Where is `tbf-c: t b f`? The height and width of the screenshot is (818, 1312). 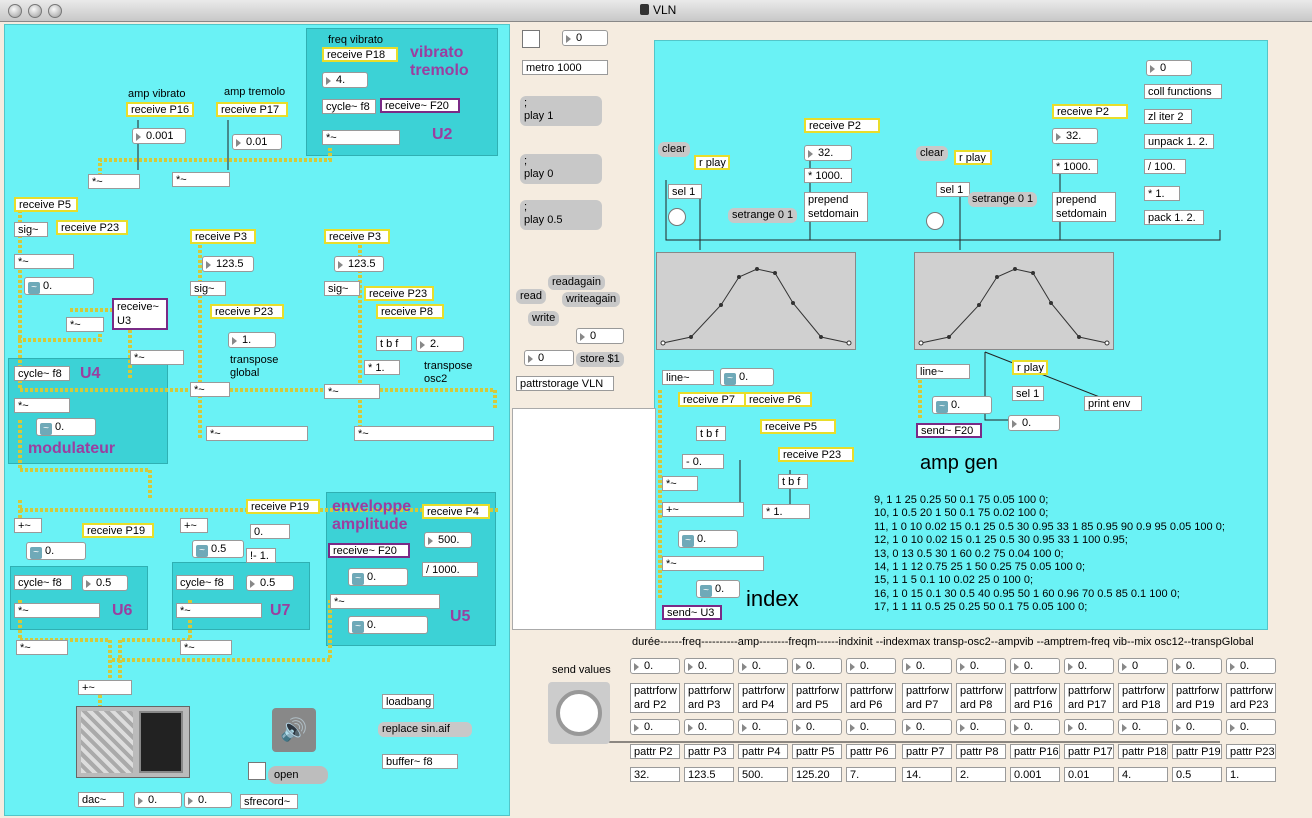
tbf-c: t b f is located at coordinates (793, 481).